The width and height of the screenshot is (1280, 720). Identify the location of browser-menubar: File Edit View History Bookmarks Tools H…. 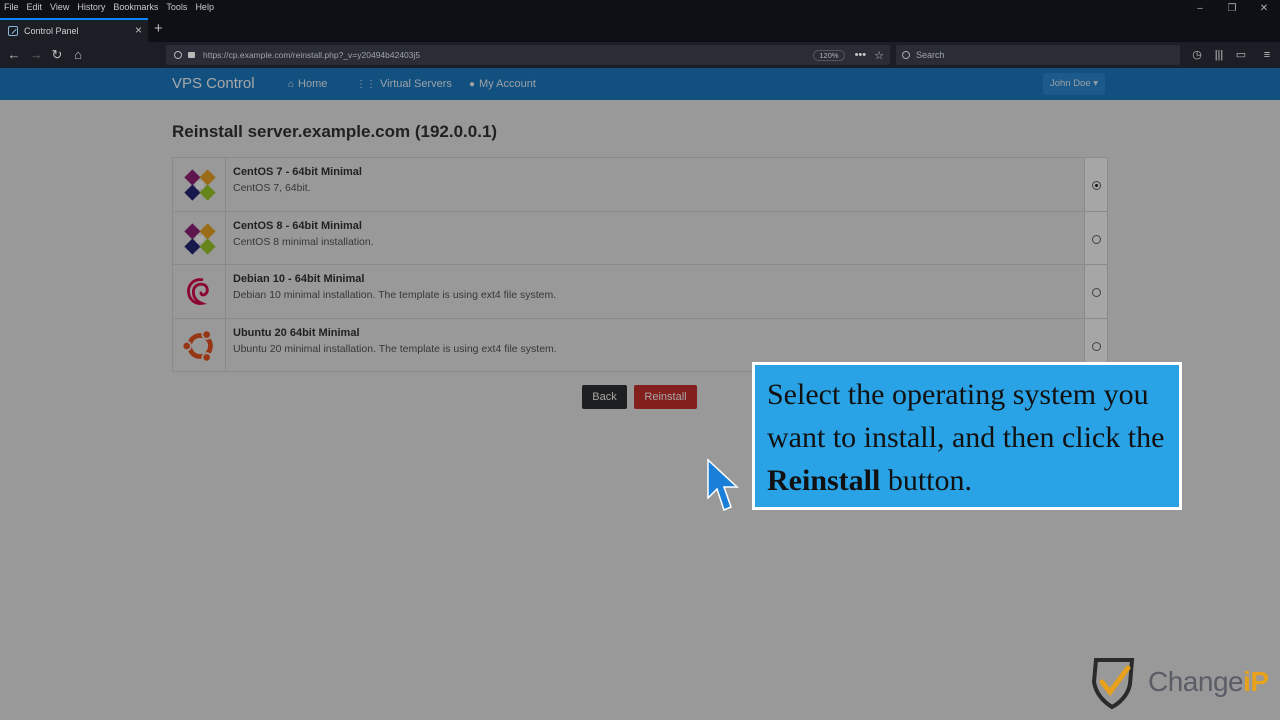
(640, 7).